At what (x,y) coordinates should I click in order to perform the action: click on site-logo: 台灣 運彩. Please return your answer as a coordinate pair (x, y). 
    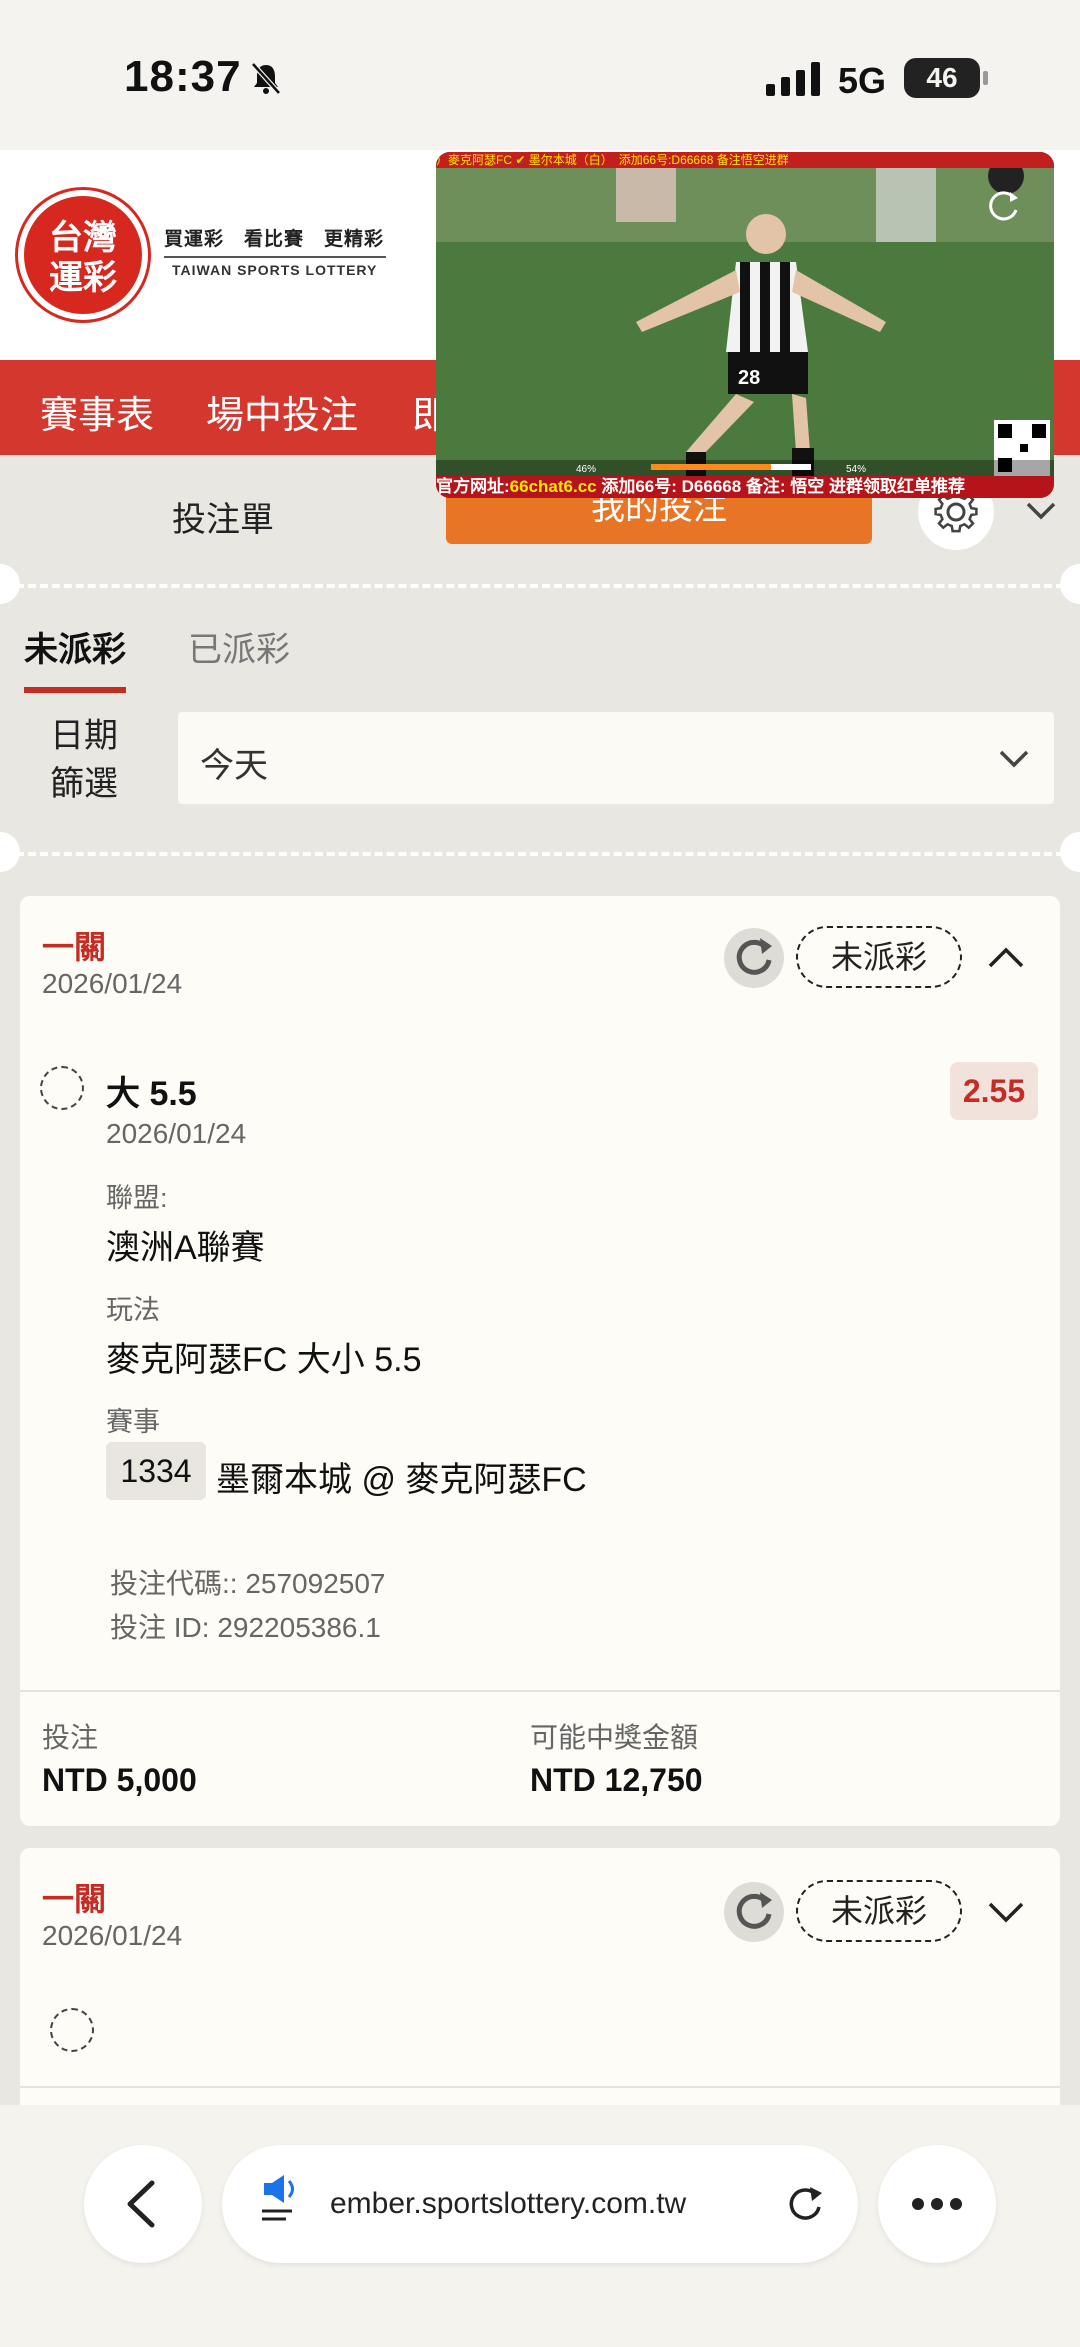
    Looking at the image, I should click on (83, 255).